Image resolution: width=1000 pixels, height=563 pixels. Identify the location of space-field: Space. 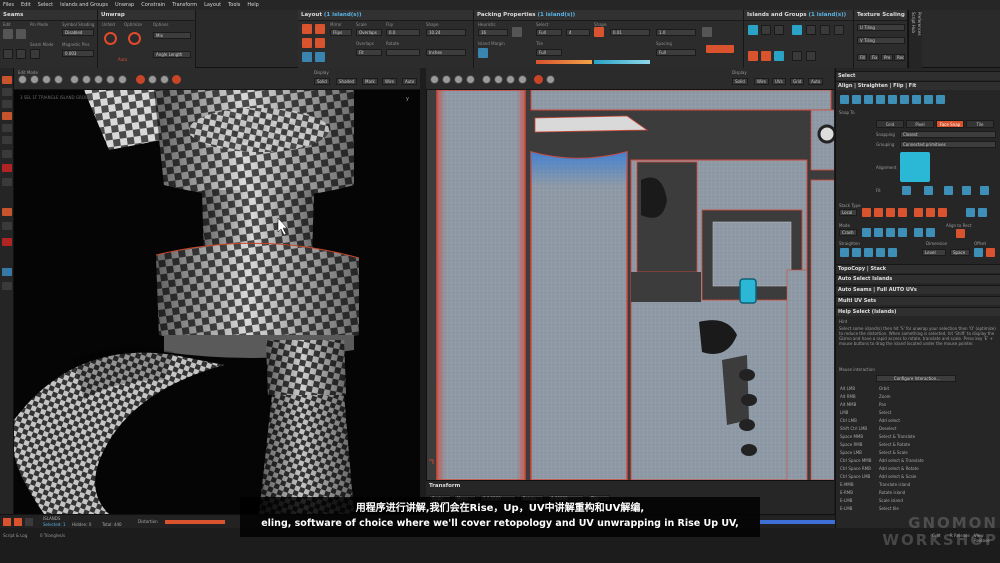
(960, 252).